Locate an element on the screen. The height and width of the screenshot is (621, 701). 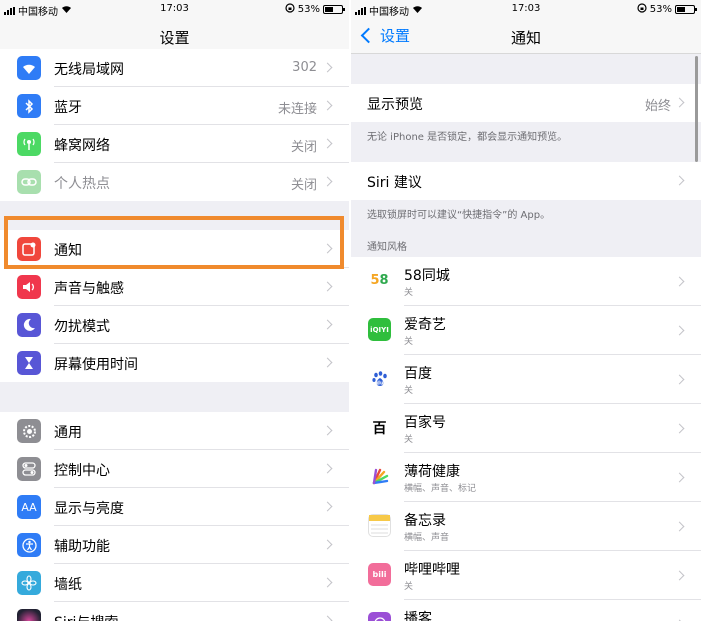
settings-row-wallpaper: 墙纸 is located at coordinates (174, 583).